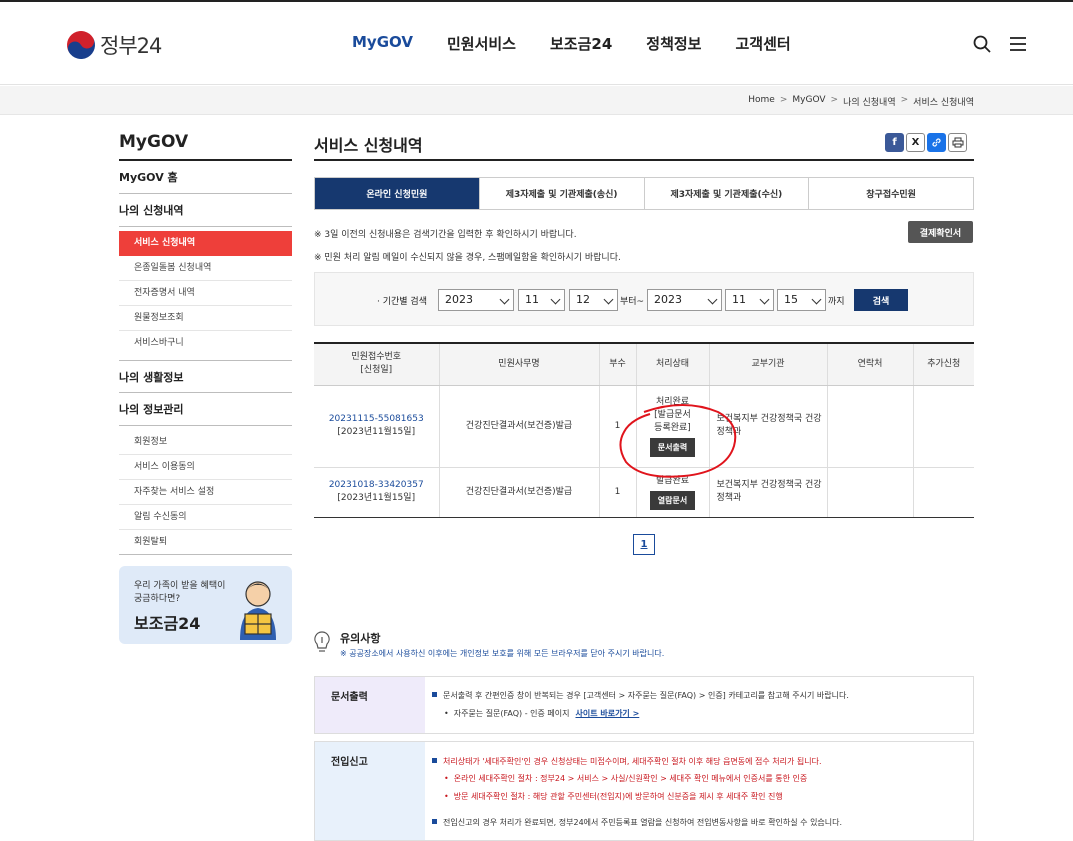 This screenshot has width=1073, height=841. What do you see at coordinates (644, 544) in the screenshot?
I see `page-1-button: 1` at bounding box center [644, 544].